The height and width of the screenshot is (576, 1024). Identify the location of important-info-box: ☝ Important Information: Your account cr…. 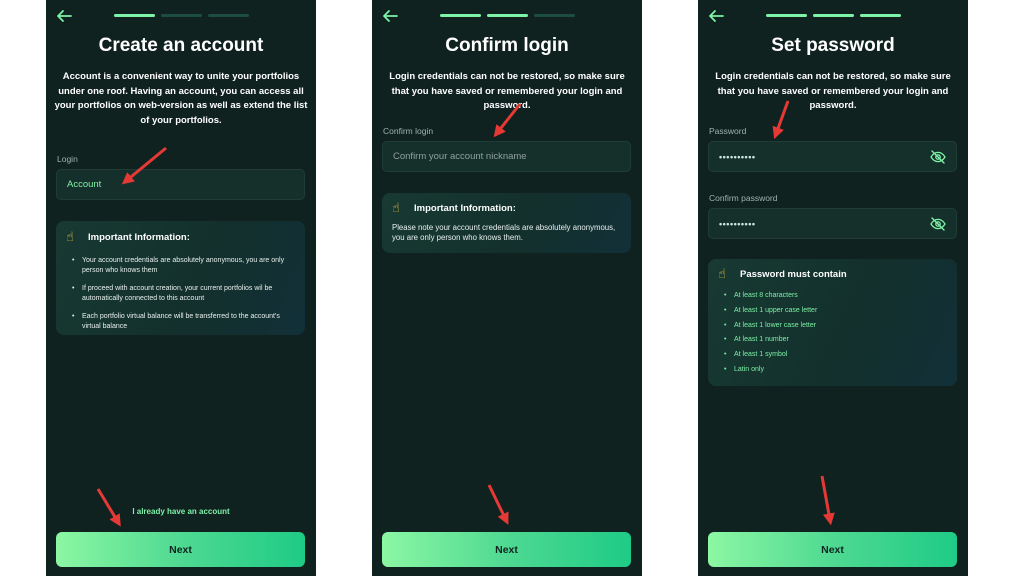
(180, 278).